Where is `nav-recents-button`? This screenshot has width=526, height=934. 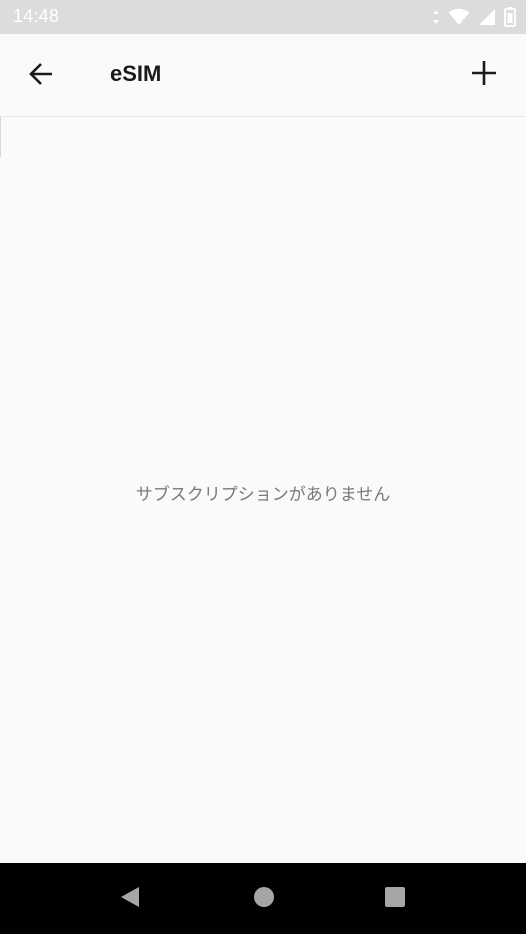 nav-recents-button is located at coordinates (395, 899).